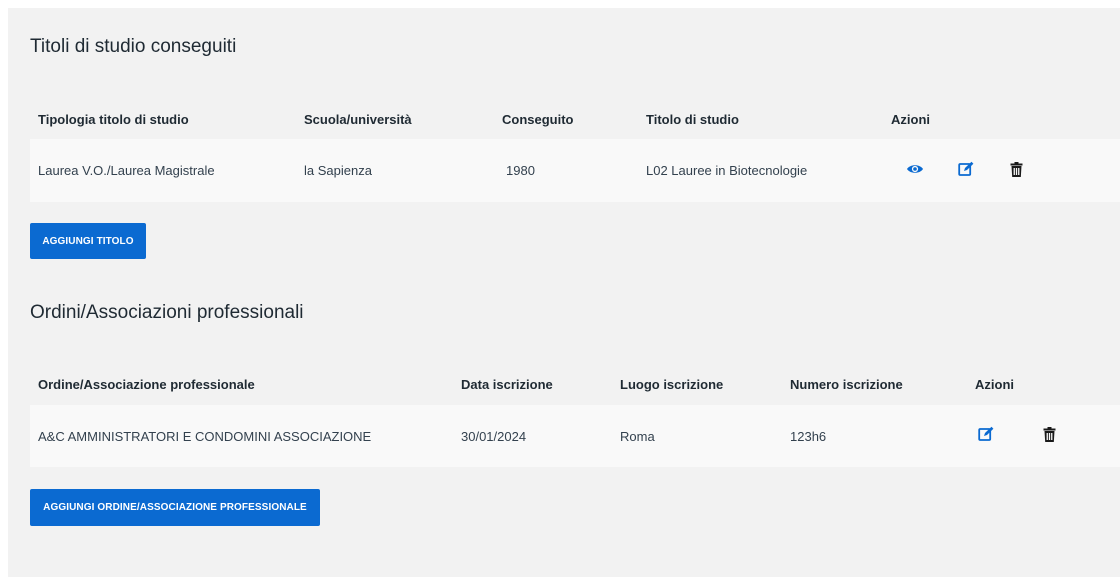  I want to click on view-button, so click(915, 169).